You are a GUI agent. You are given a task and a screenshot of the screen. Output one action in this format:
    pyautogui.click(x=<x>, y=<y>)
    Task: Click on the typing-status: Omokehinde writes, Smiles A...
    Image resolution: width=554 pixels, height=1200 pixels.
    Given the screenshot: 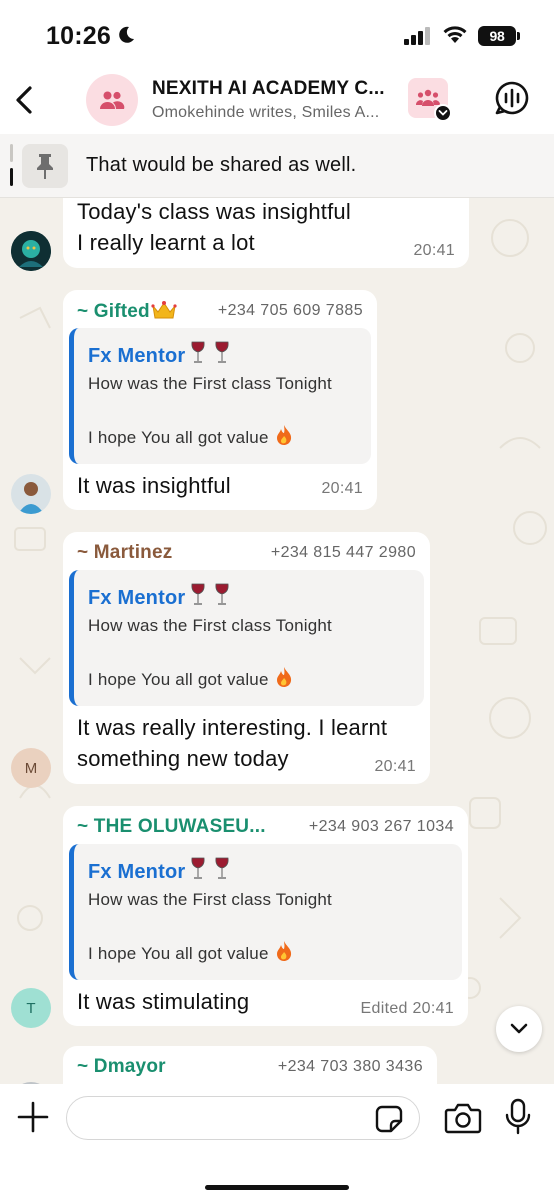 What is the action you would take?
    pyautogui.click(x=266, y=112)
    